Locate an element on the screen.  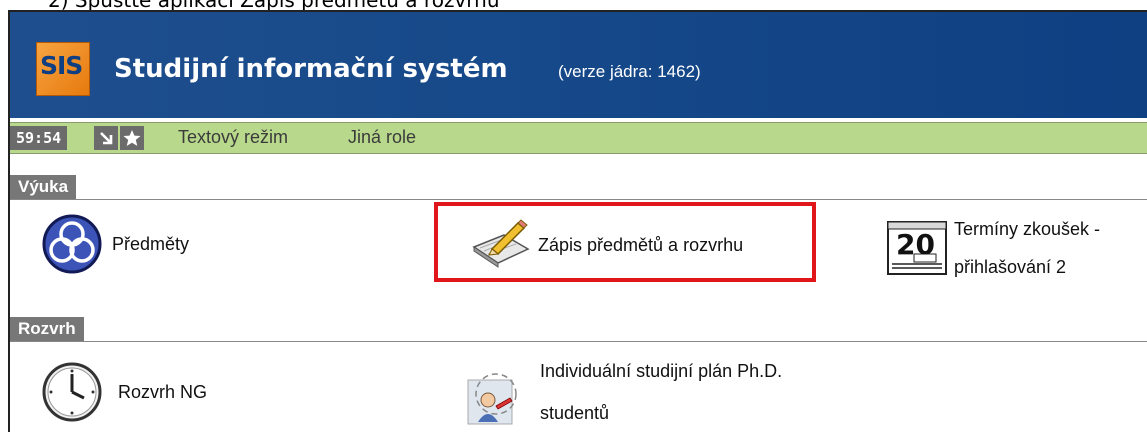
menu-item-predmety: Předměty is located at coordinates (114, 246).